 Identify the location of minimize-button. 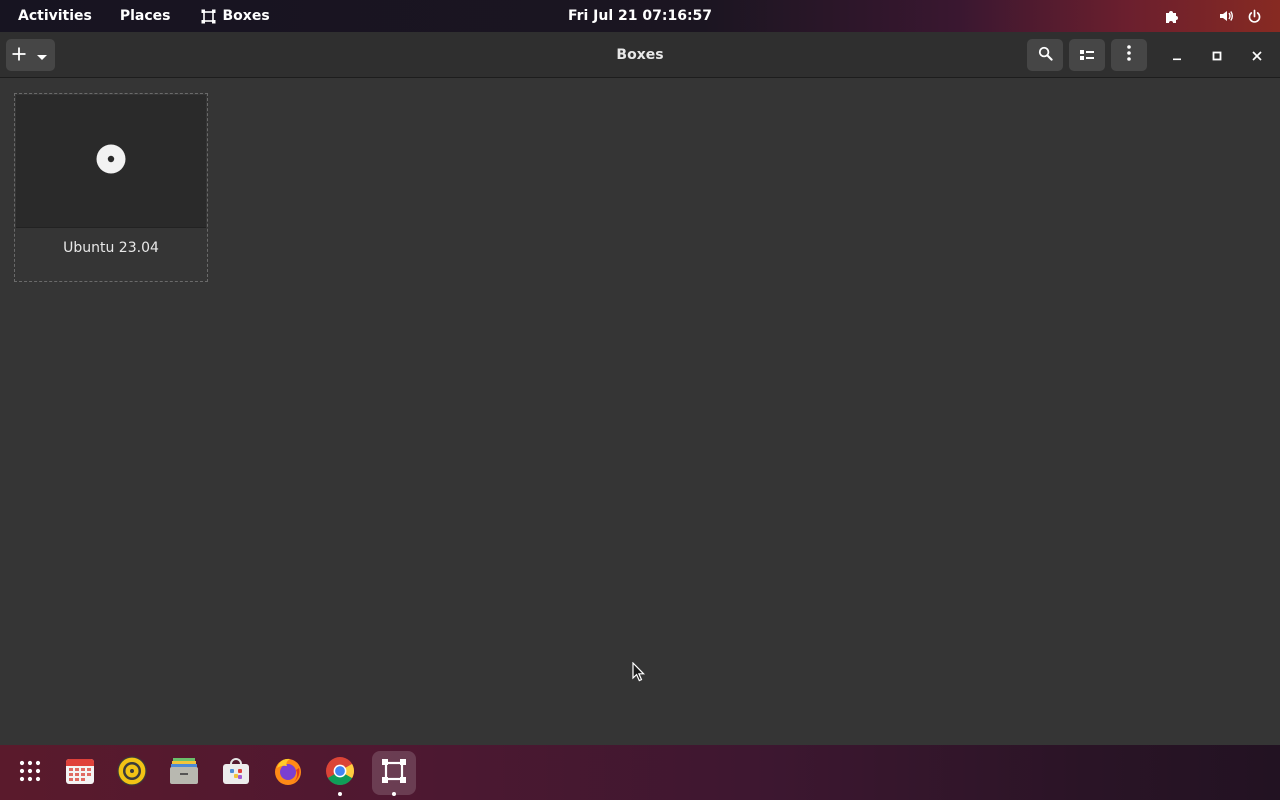
(1177, 55).